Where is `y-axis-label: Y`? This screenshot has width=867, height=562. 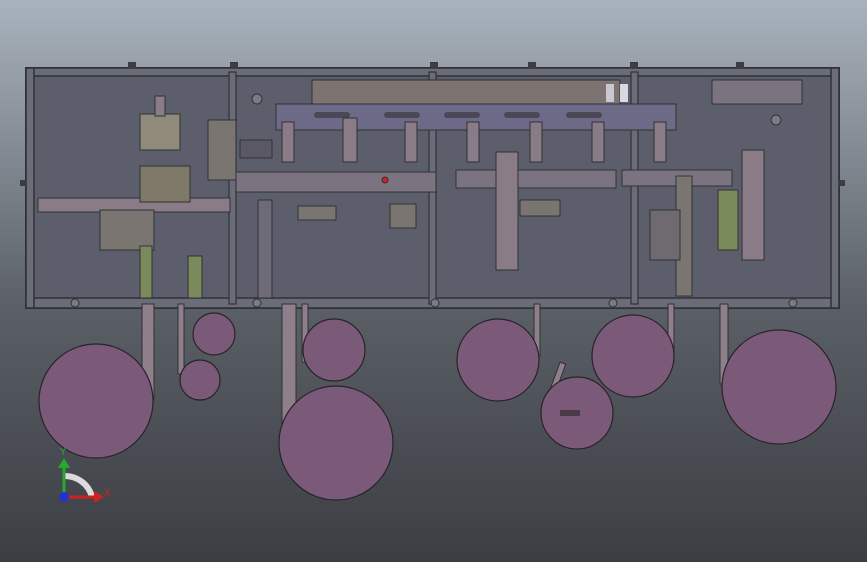
y-axis-label: Y is located at coordinates (63, 452).